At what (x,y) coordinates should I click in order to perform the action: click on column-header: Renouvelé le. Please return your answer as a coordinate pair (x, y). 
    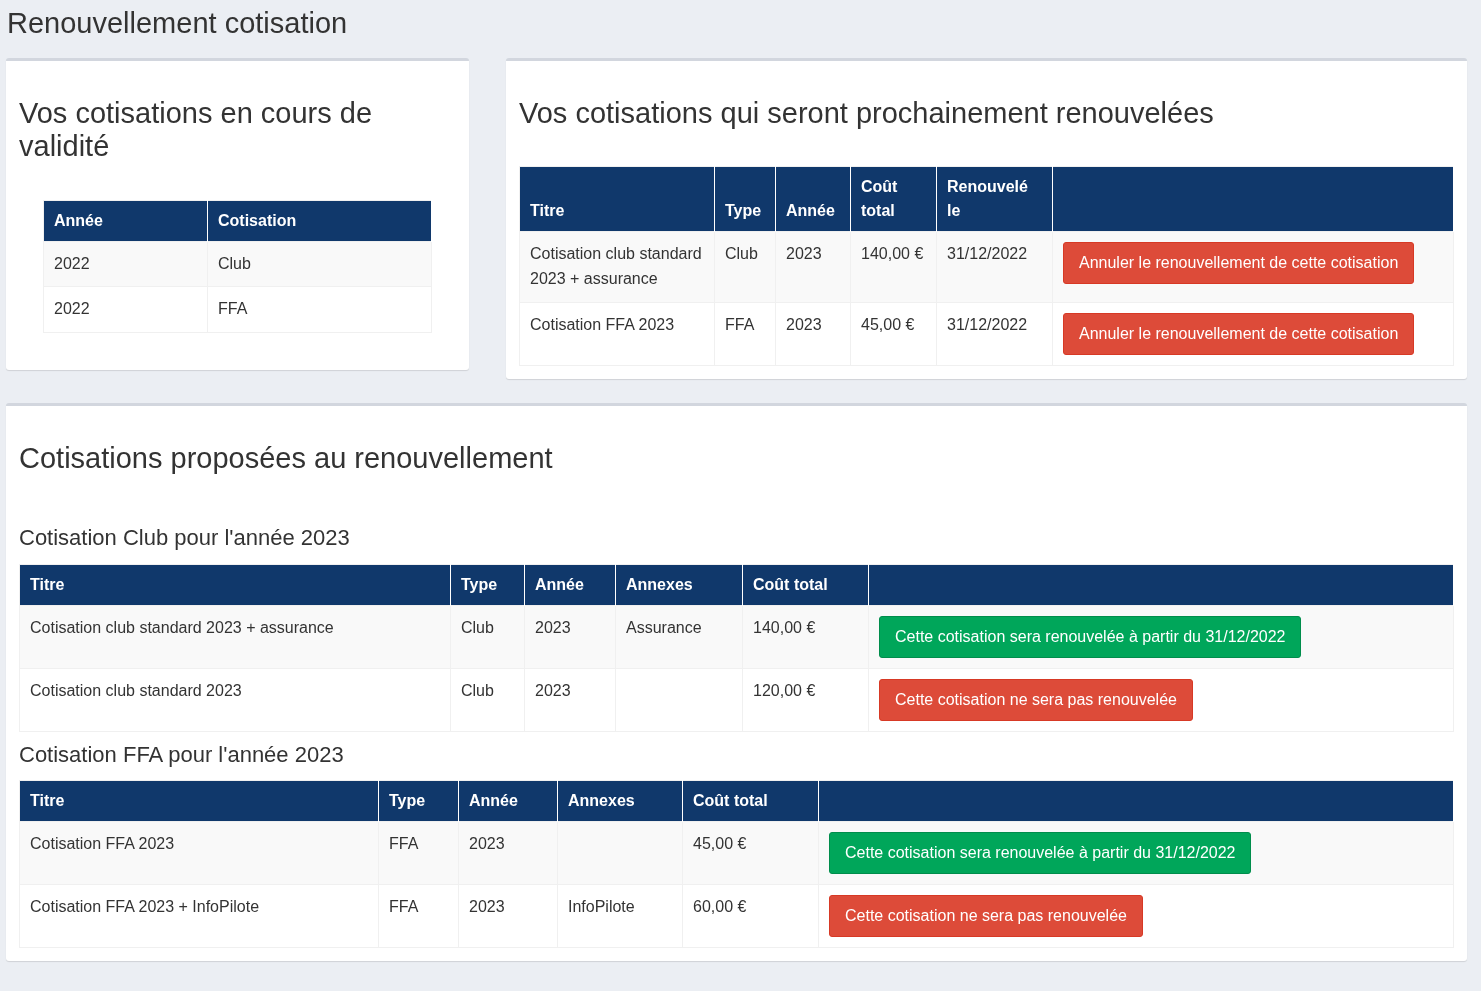
    Looking at the image, I should click on (994, 199).